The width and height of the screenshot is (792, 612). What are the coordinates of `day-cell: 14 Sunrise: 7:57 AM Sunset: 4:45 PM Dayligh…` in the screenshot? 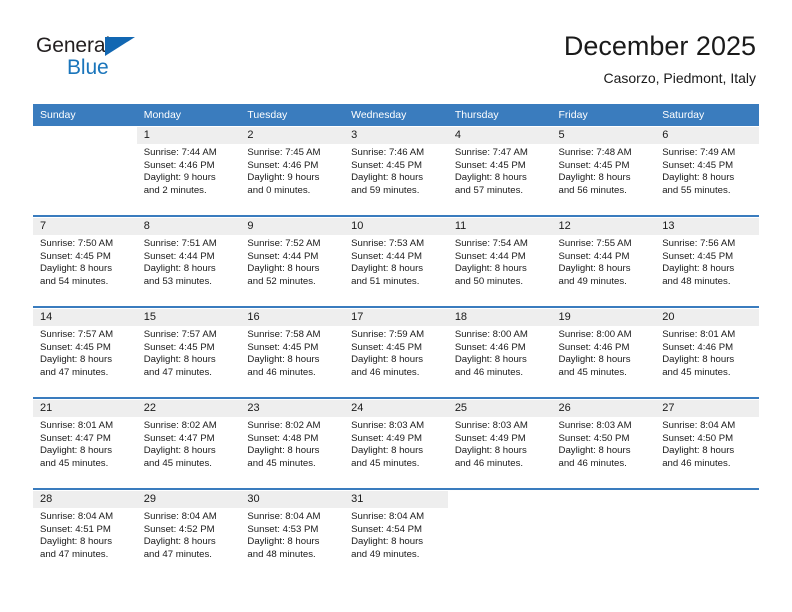 It's located at (85, 353).